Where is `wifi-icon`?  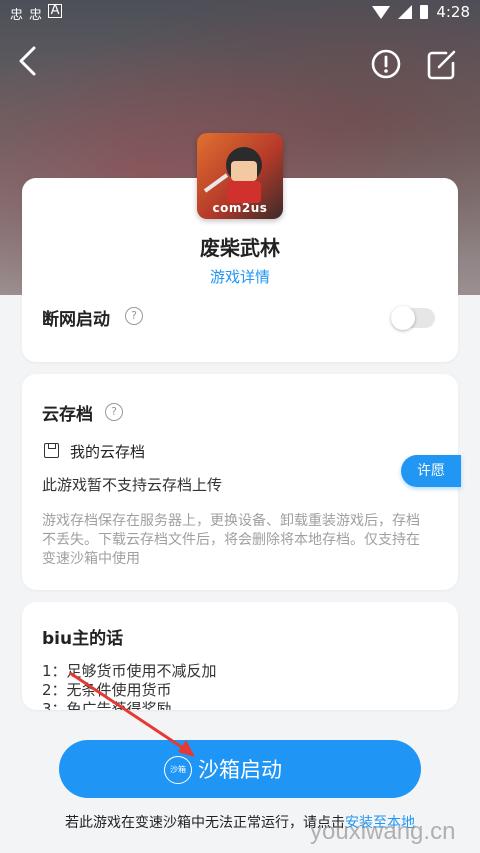
wifi-icon is located at coordinates (381, 12).